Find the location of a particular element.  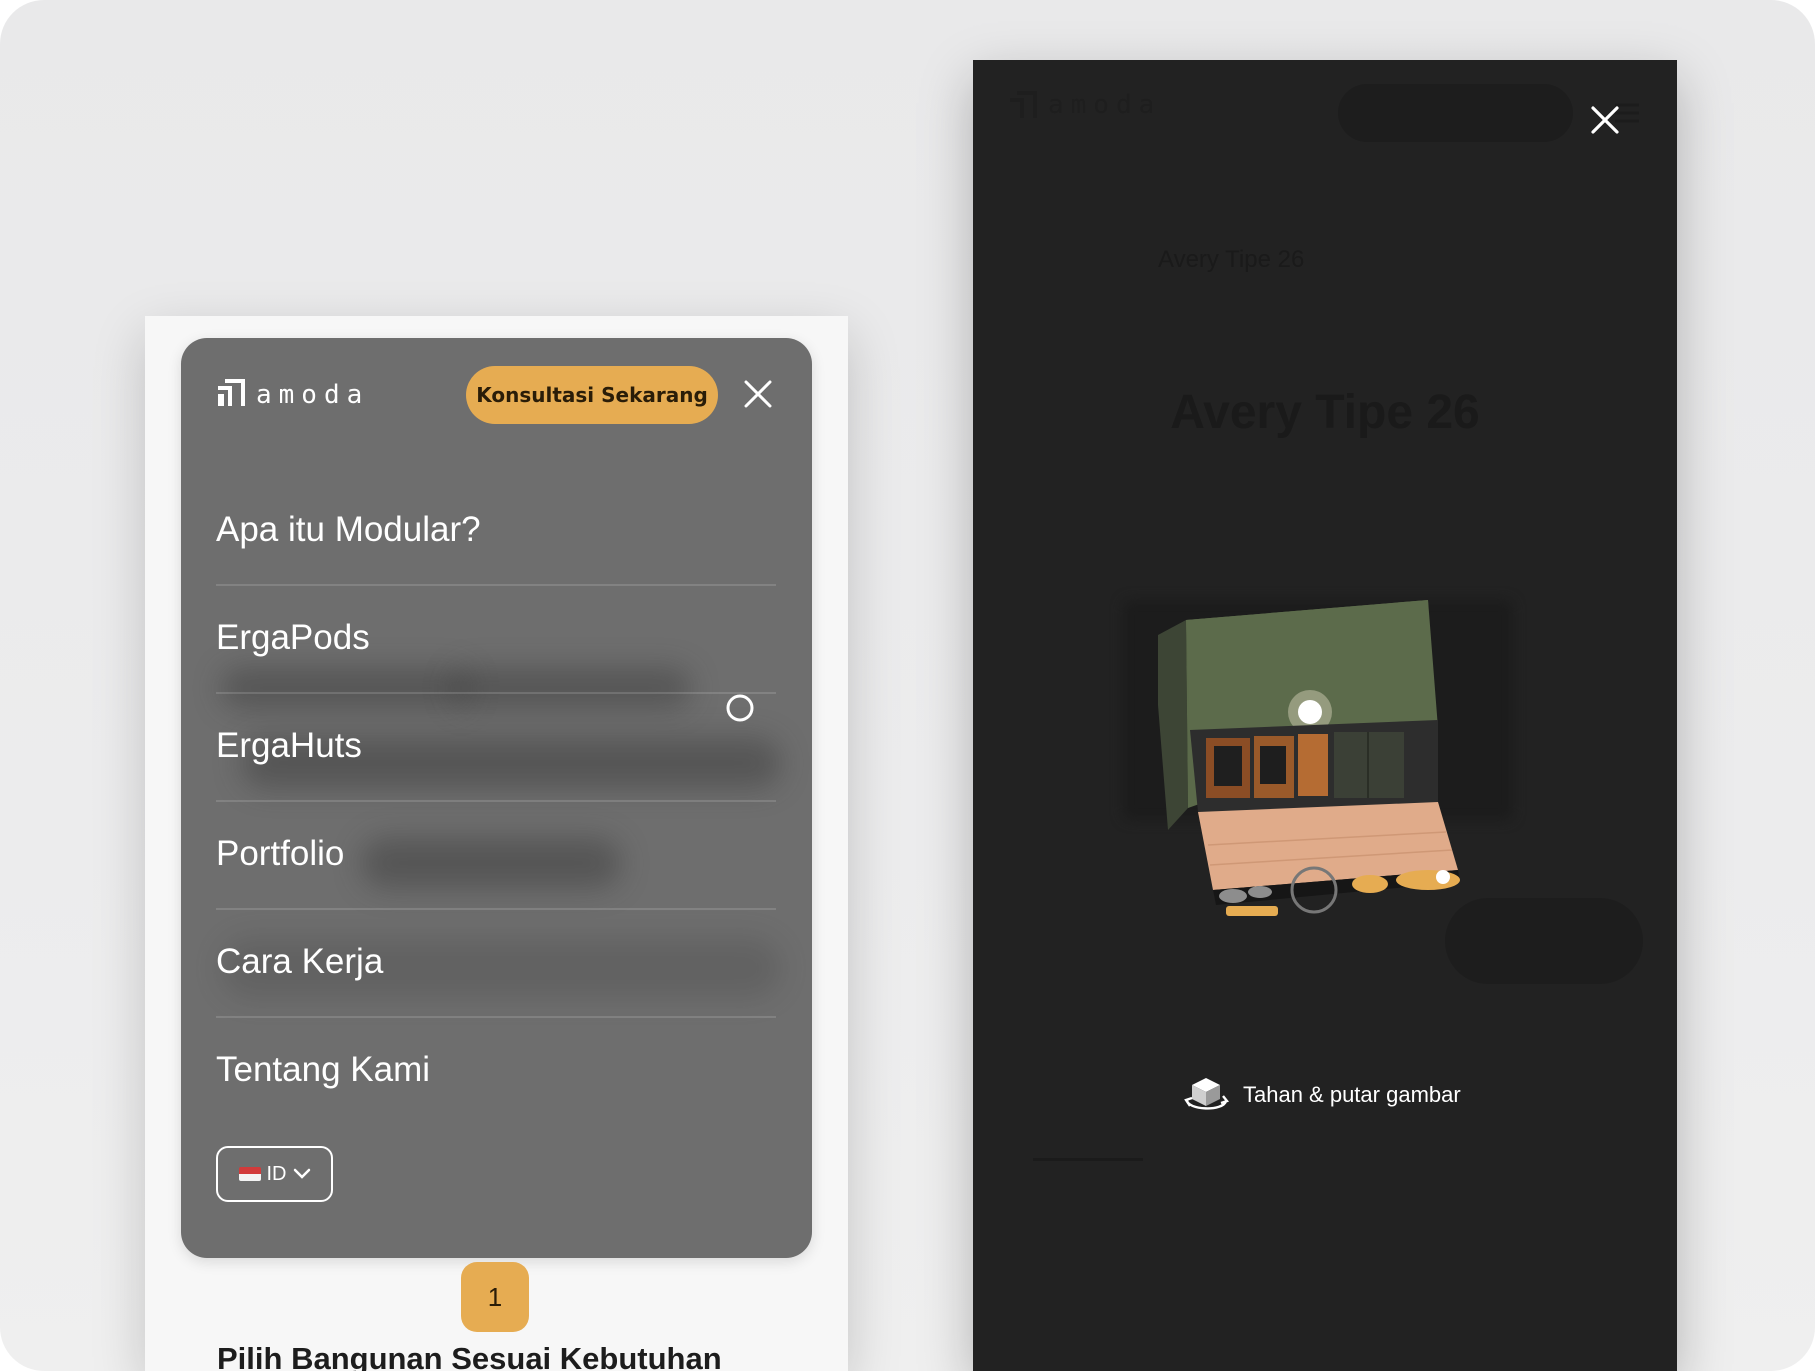

product-title: Avery Tipe 26 is located at coordinates (1325, 412).